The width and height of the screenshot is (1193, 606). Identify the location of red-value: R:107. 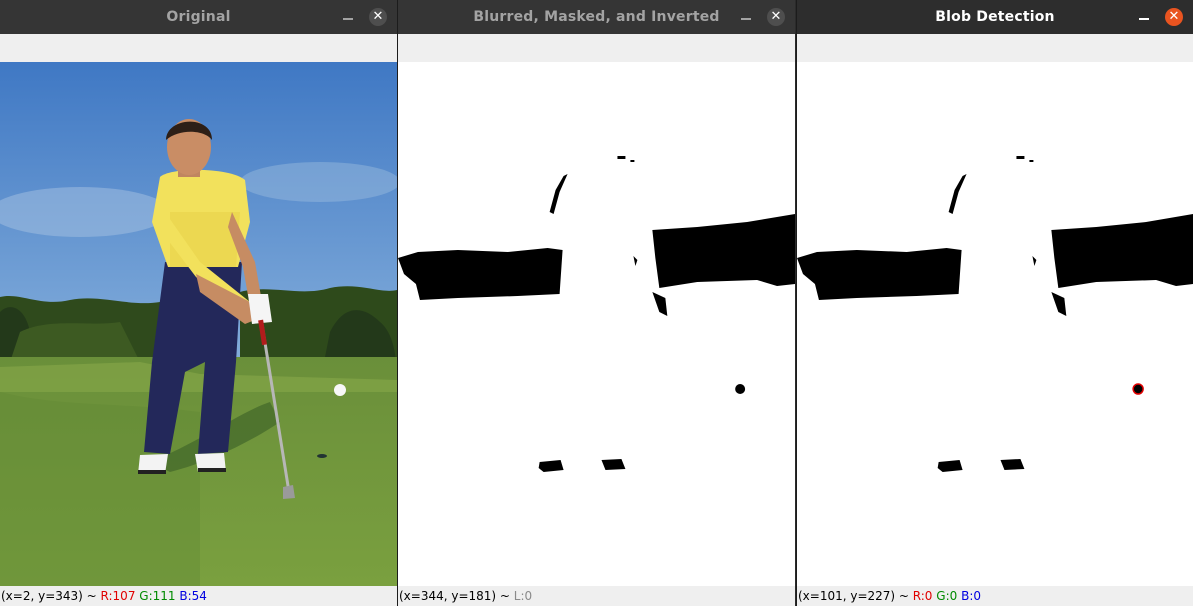
(118, 596).